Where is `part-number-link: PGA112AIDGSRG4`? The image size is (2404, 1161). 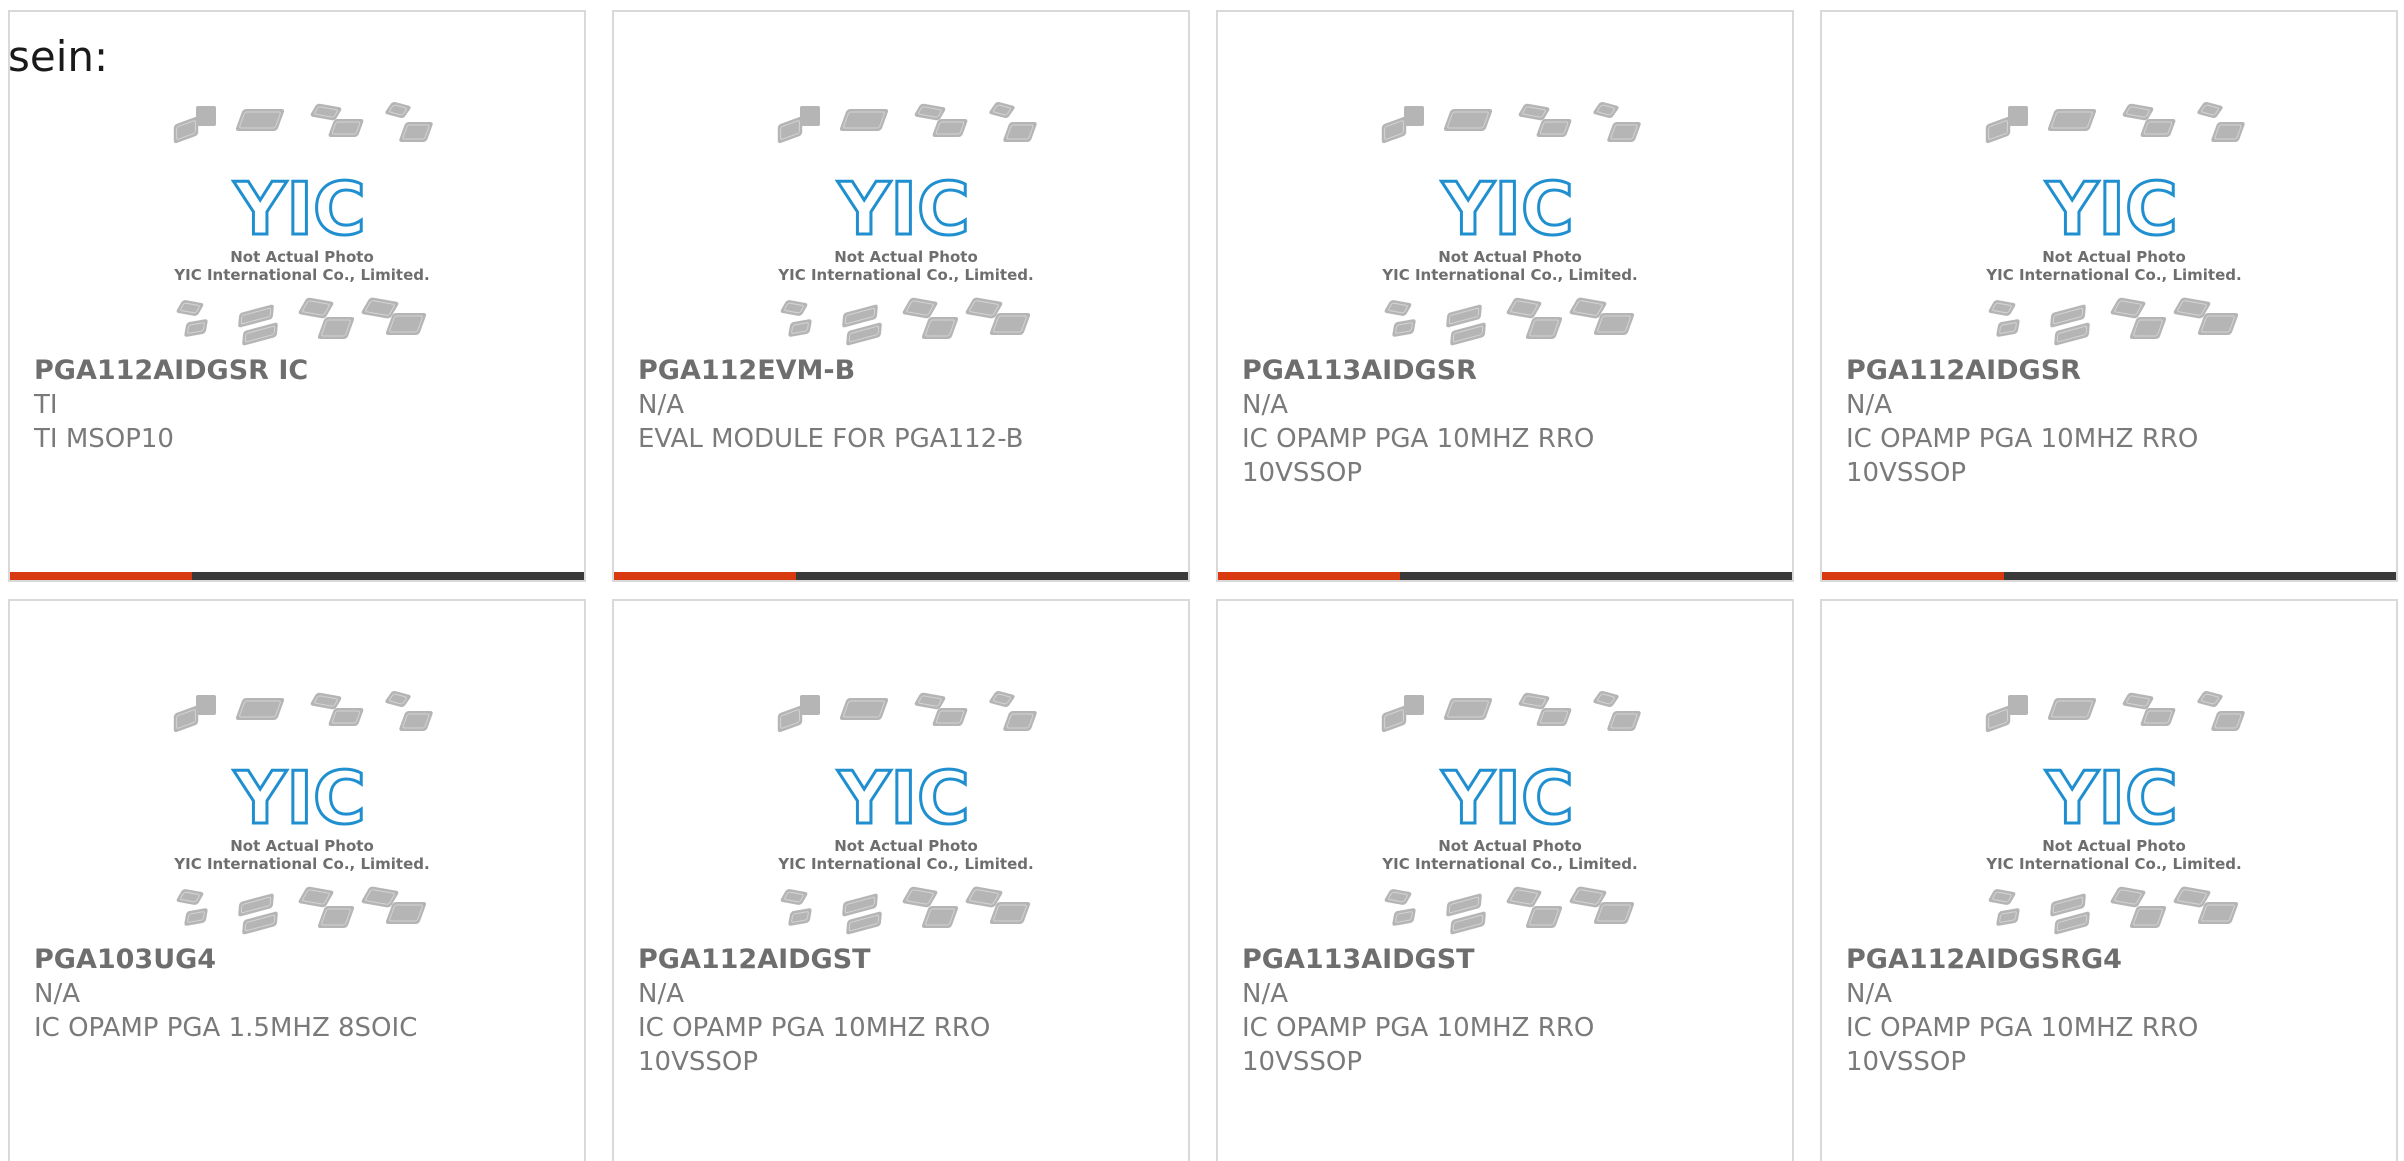
part-number-link: PGA112AIDGSRG4 is located at coordinates (2109, 960).